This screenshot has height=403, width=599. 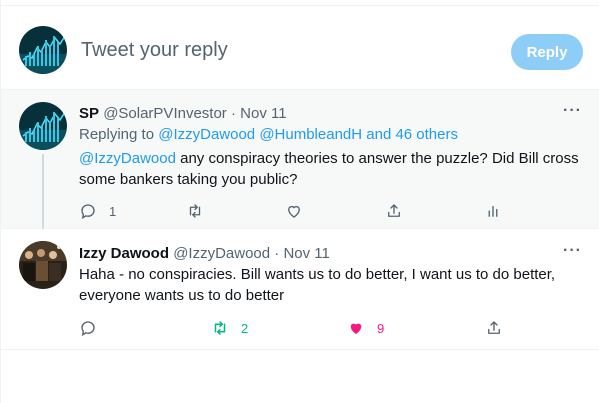 What do you see at coordinates (308, 134) in the screenshot?
I see `replying-mentions: @IzzyDawood @HumbleandH and 46 others` at bounding box center [308, 134].